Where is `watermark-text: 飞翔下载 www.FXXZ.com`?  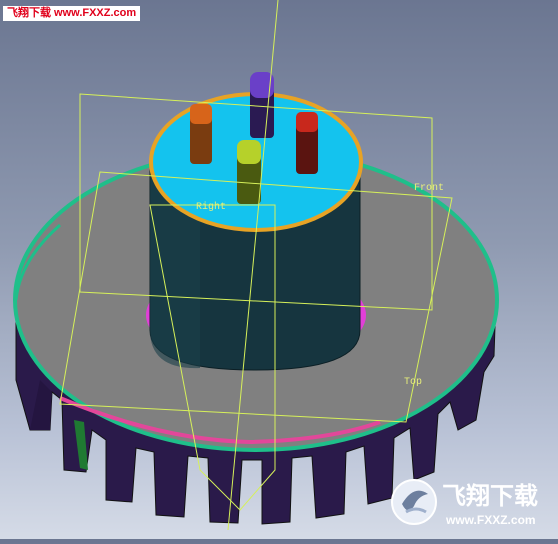 watermark-text: 飞翔下载 www.FXXZ.com is located at coordinates (72, 13).